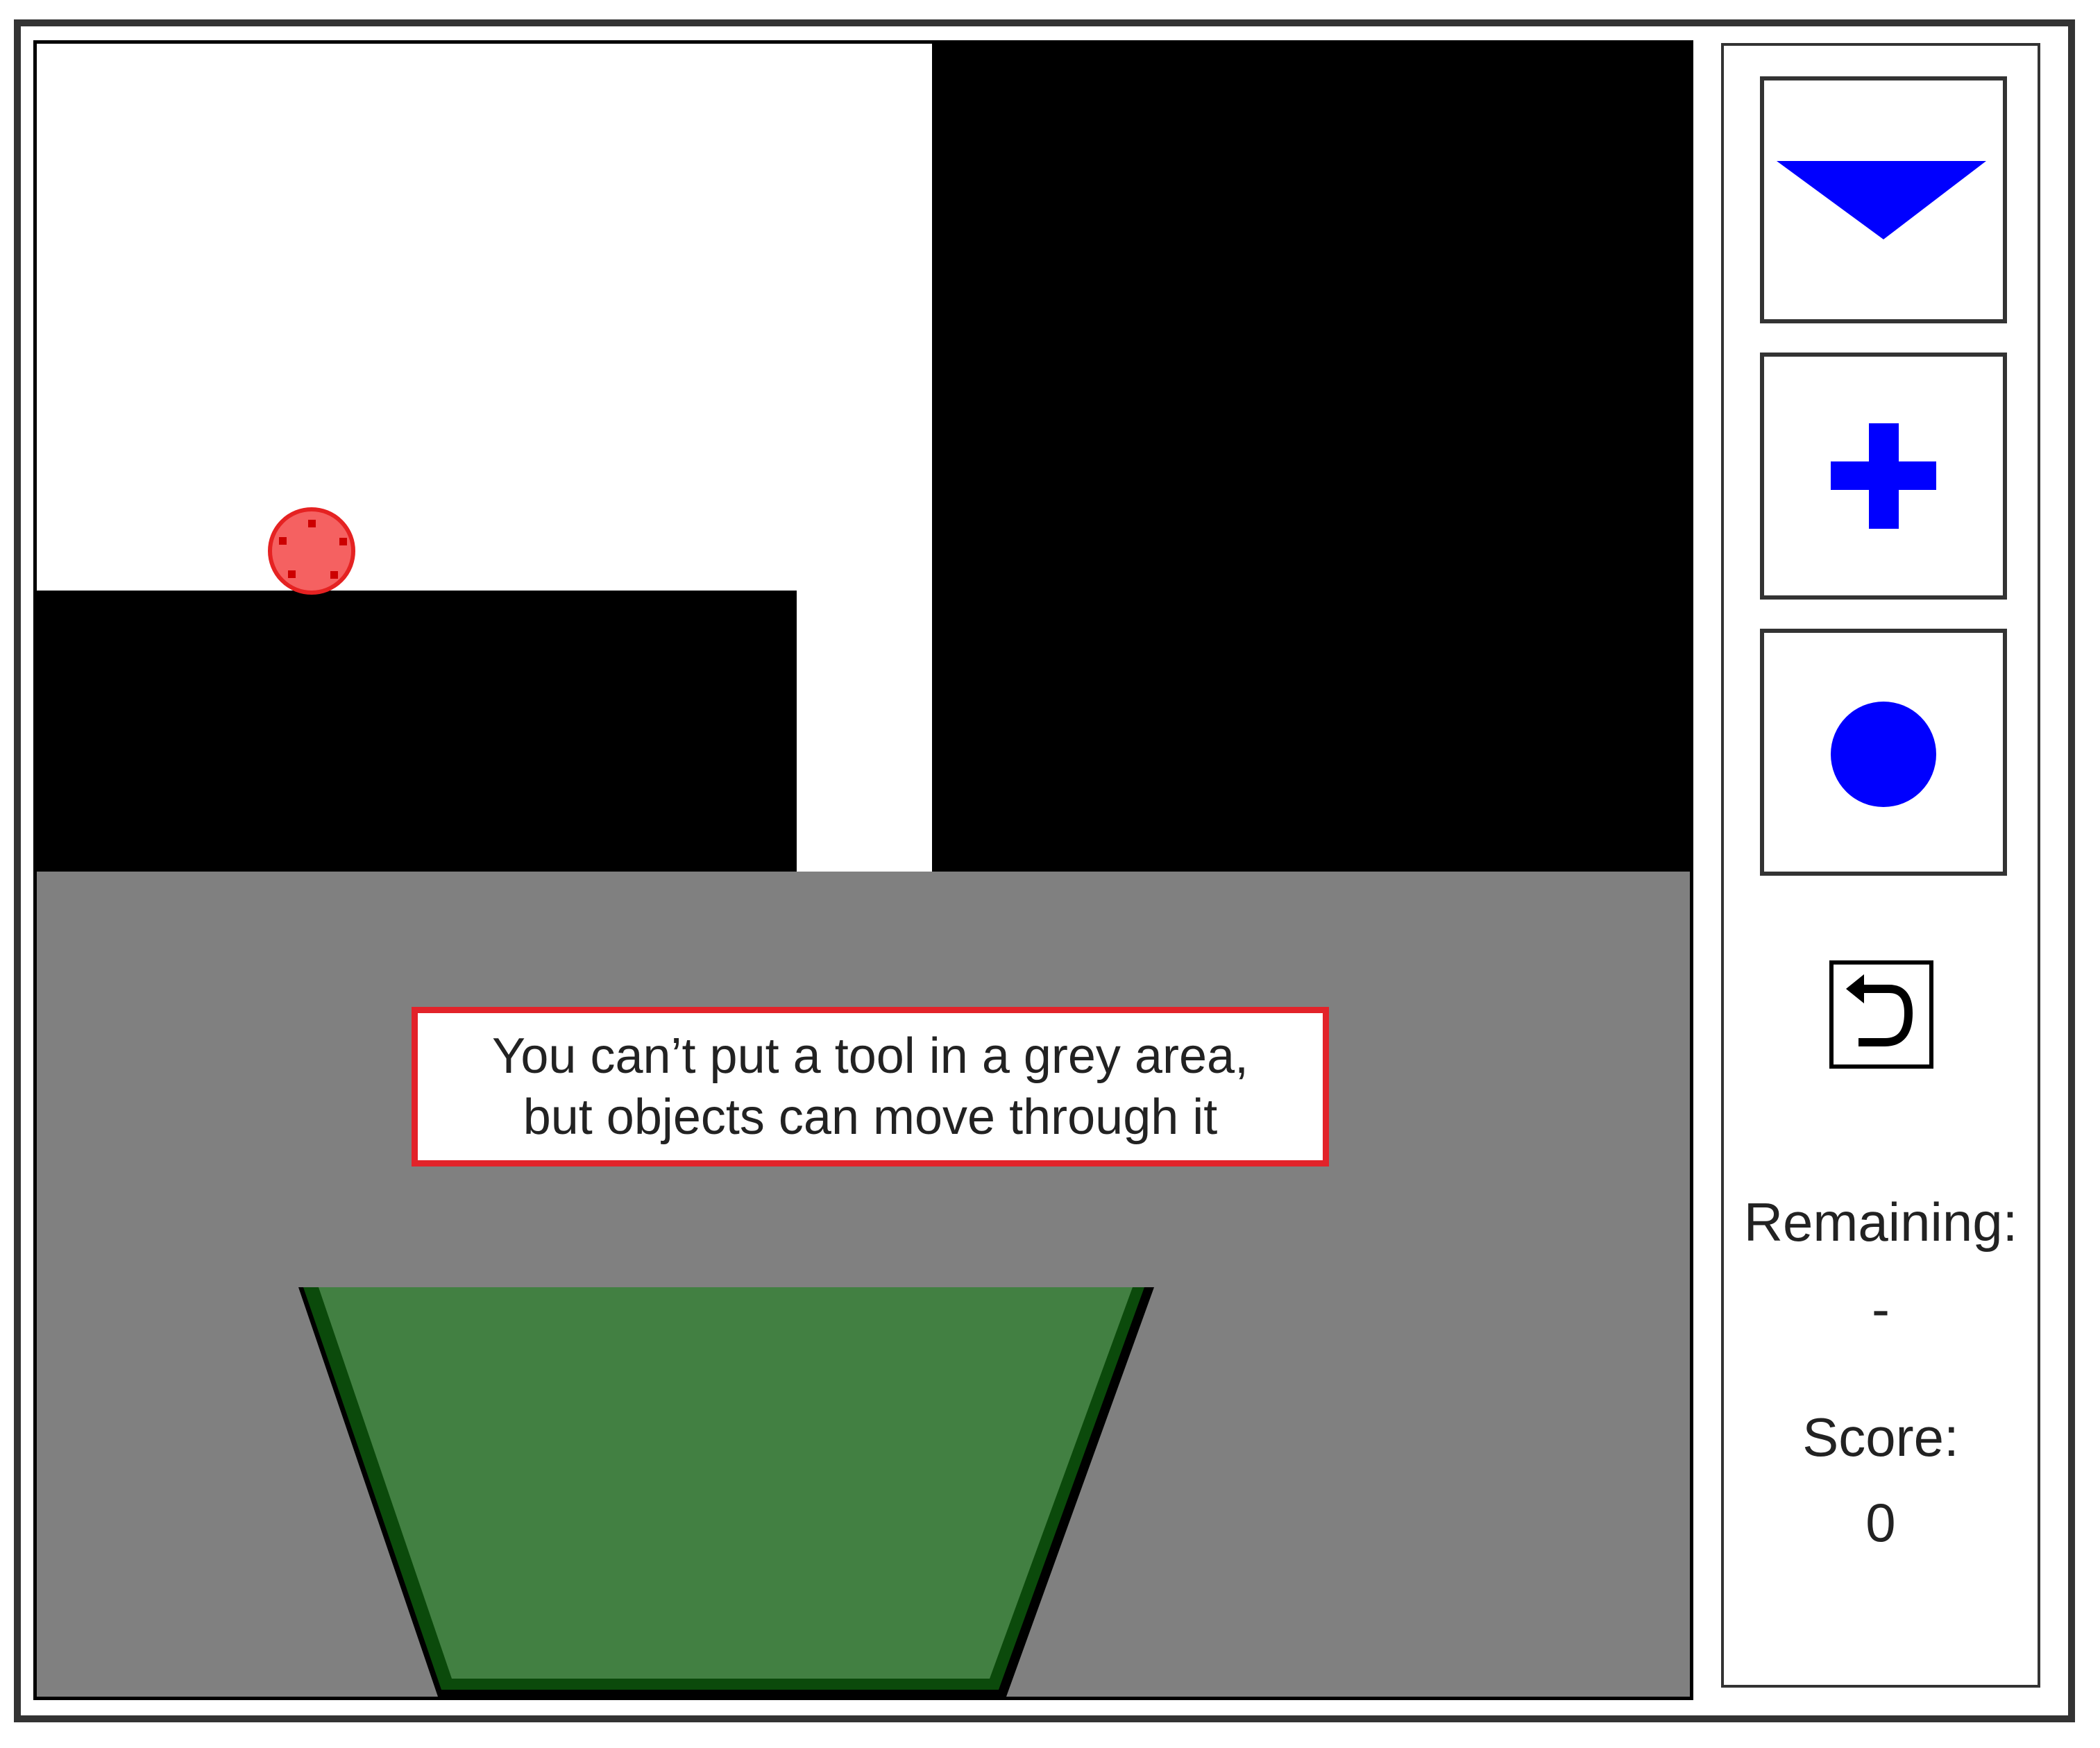 This screenshot has height=1748, width=2100. I want to click on plus-tool-button, so click(1883, 476).